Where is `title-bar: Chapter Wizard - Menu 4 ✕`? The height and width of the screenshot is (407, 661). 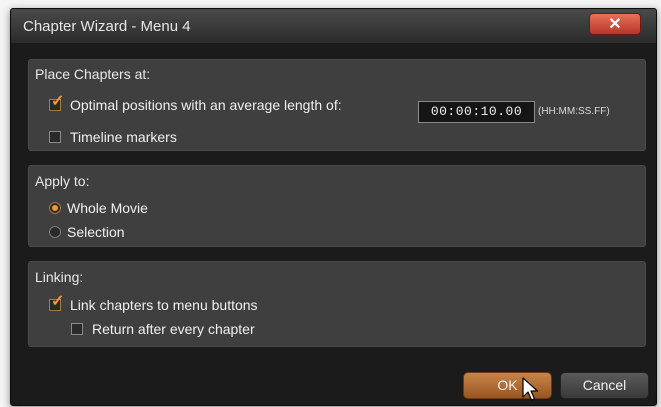 title-bar: Chapter Wizard - Menu 4 ✕ is located at coordinates (333, 26).